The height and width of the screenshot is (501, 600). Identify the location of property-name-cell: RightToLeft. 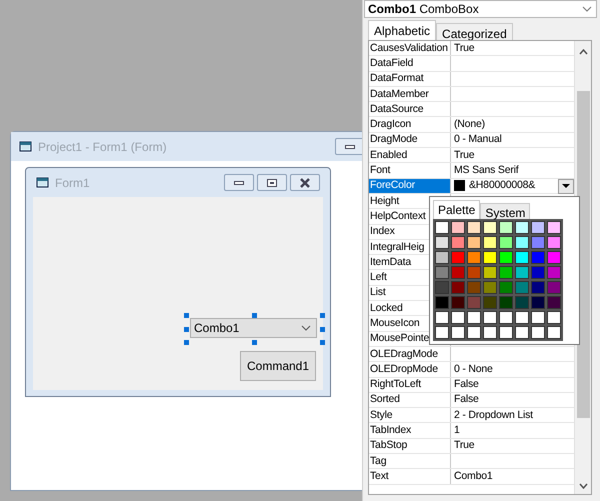
(410, 385).